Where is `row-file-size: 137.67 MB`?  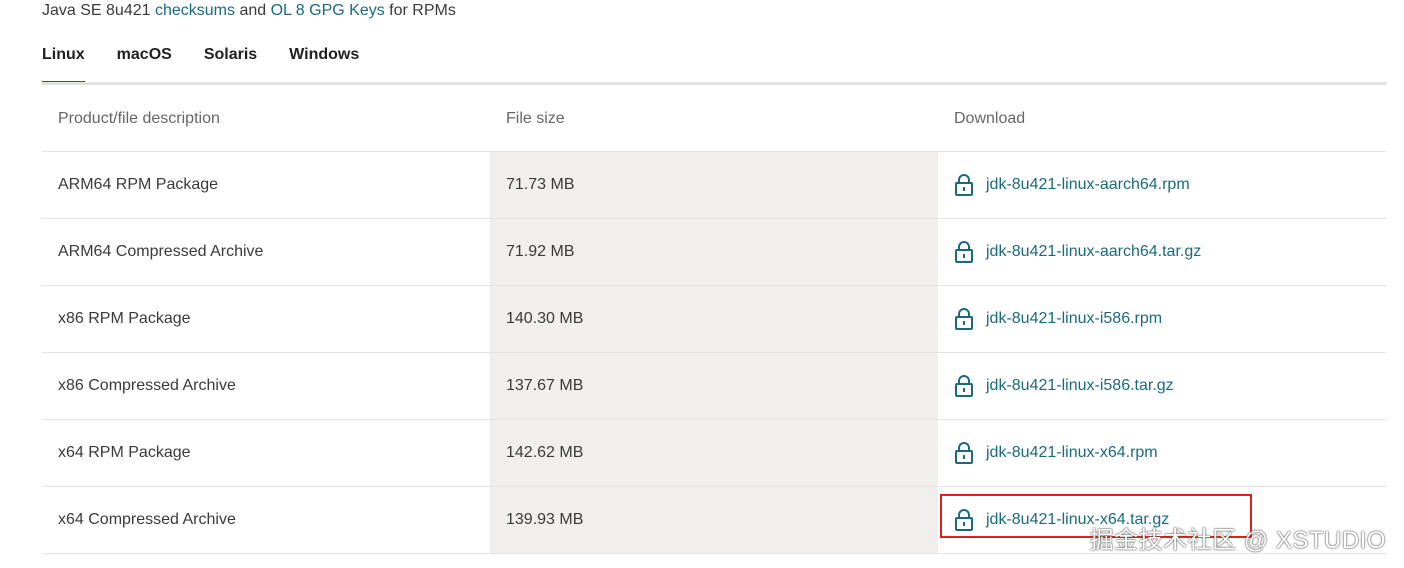 row-file-size: 137.67 MB is located at coordinates (714, 386).